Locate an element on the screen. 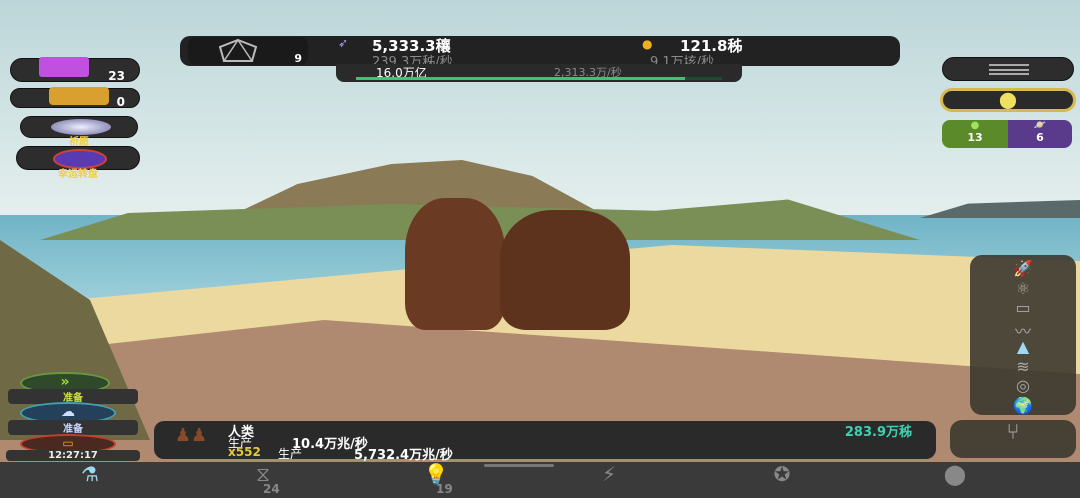 Image resolution: width=1080 pixels, height=498 pixels. wheel-button: 幸运转盘 is located at coordinates (78, 163).